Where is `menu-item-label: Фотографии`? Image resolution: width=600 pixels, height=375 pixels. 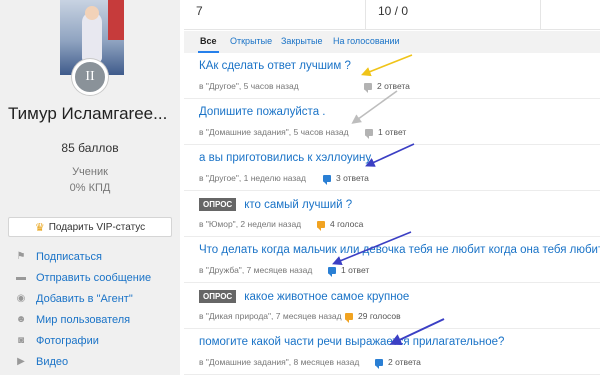 menu-item-label: Фотографии is located at coordinates (67, 340).